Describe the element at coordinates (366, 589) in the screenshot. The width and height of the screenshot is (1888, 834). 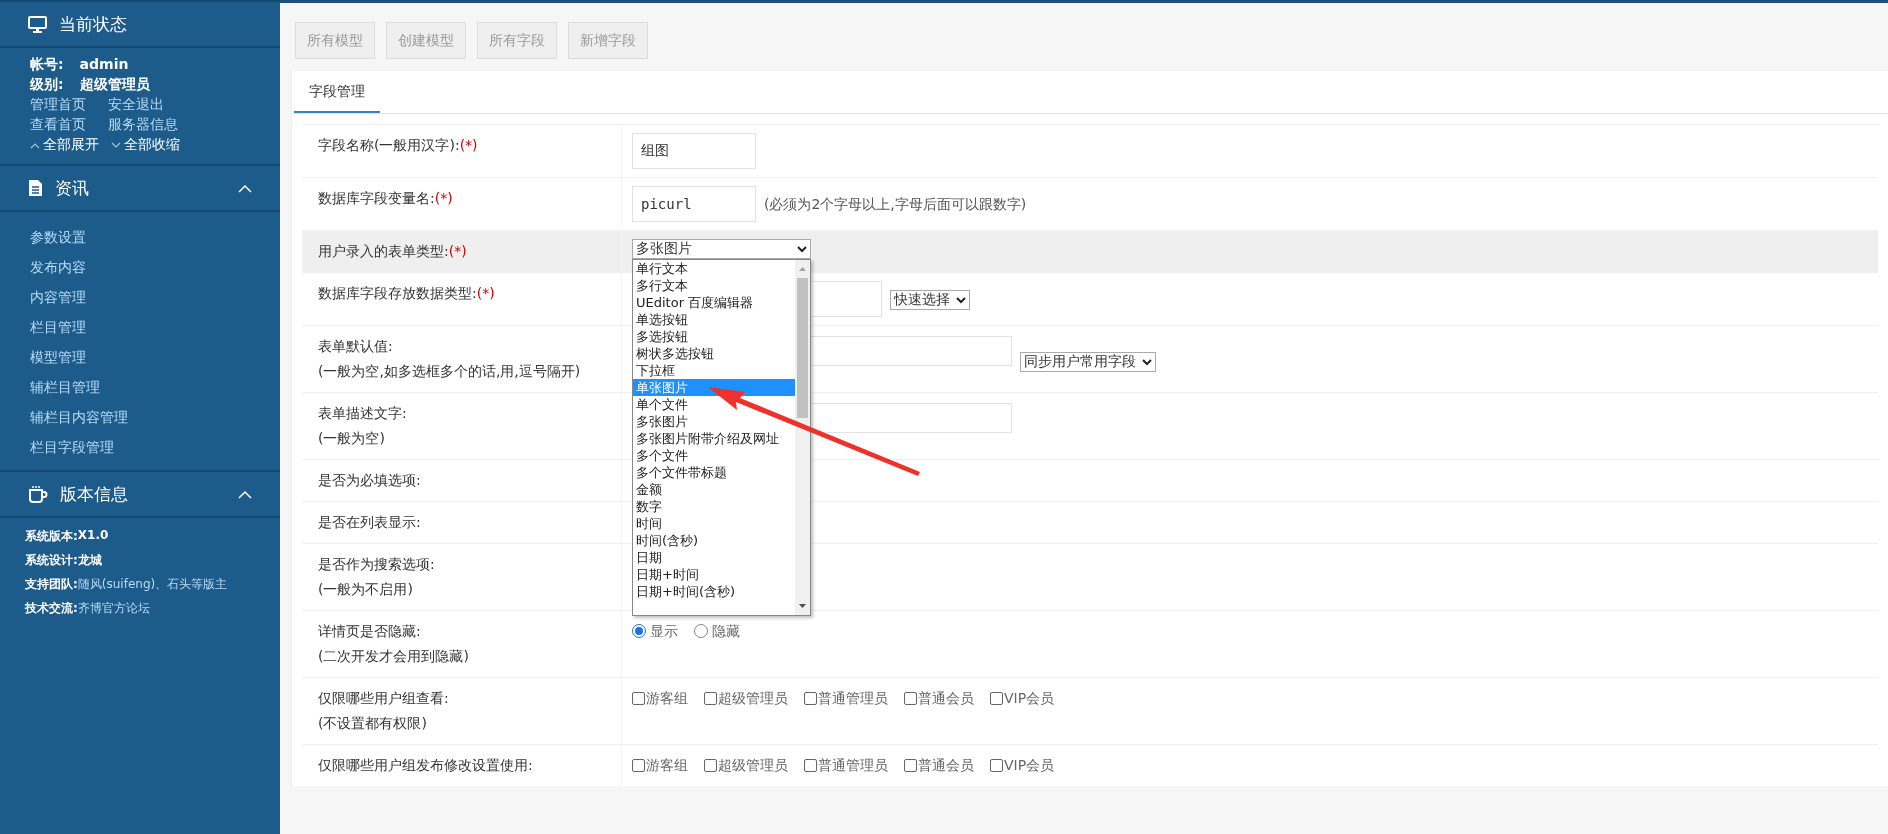
I see `field-hint: (一般为不启用)` at that location.